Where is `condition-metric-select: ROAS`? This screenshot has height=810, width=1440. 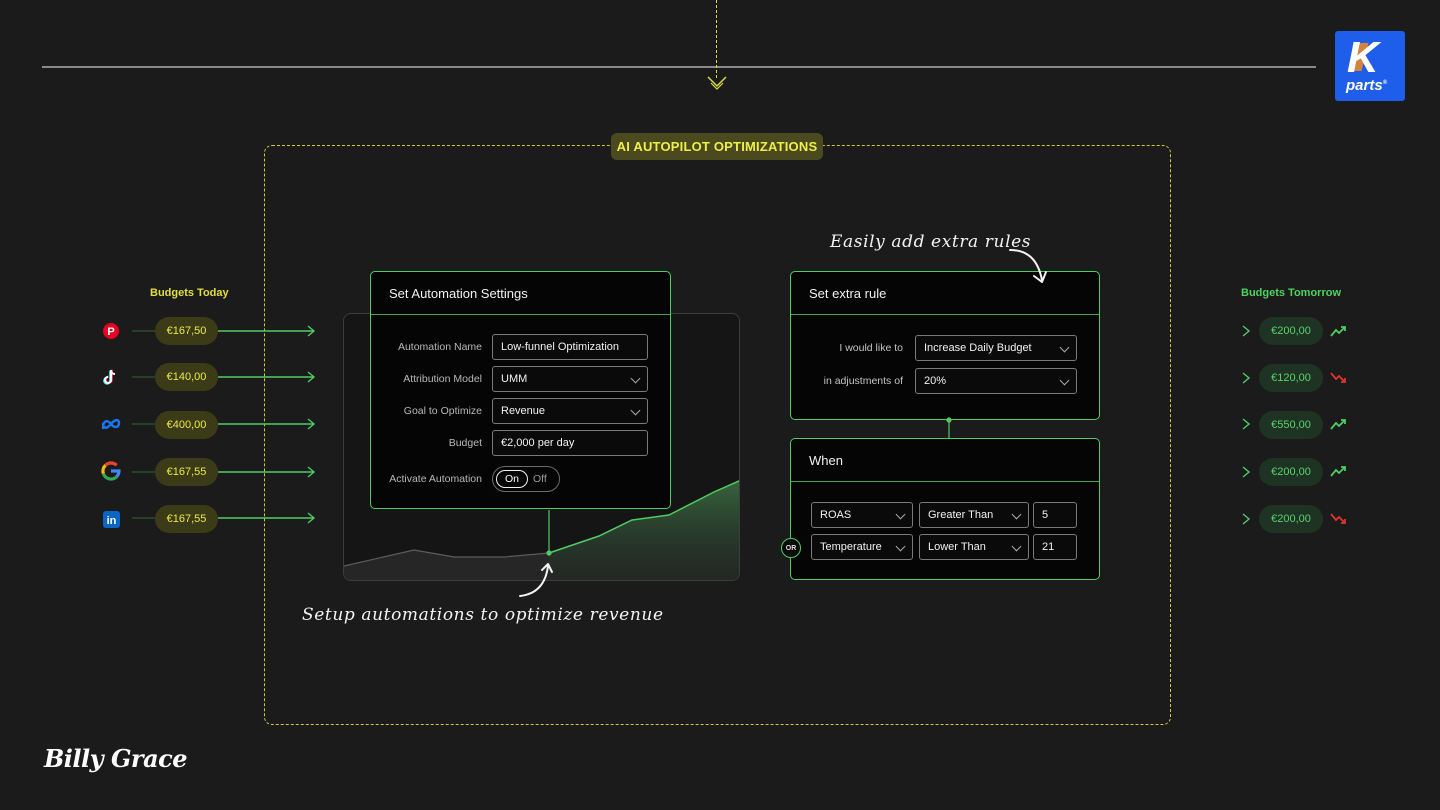 condition-metric-select: ROAS is located at coordinates (862, 515).